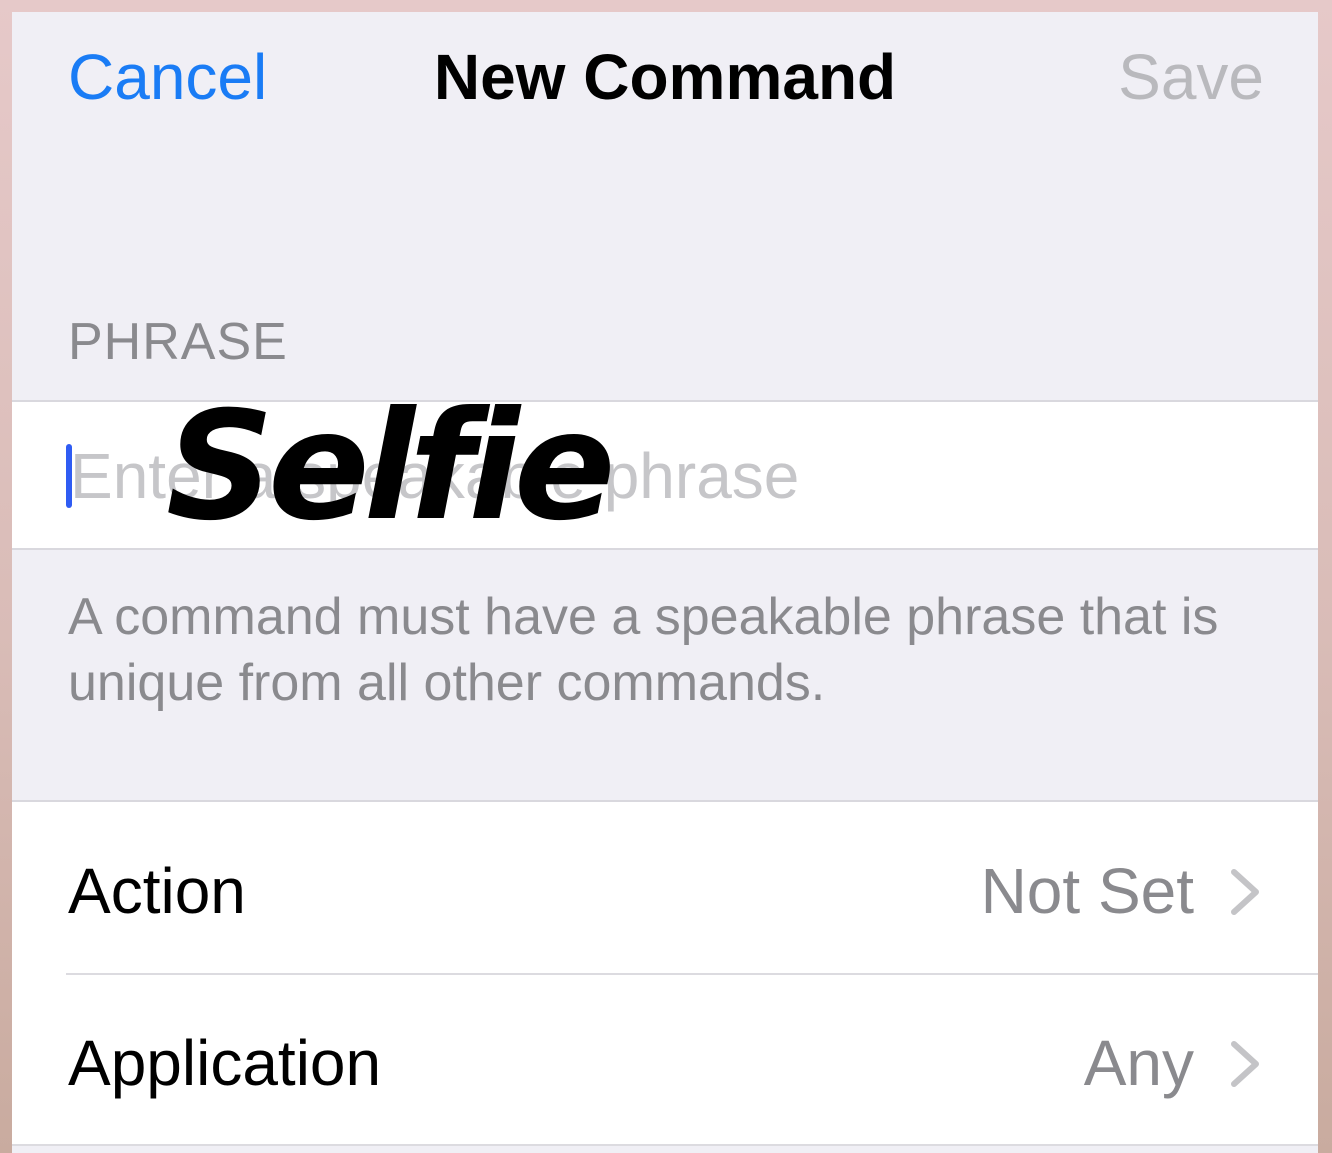 Image resolution: width=1332 pixels, height=1153 pixels. I want to click on save-button: Save, so click(1191, 77).